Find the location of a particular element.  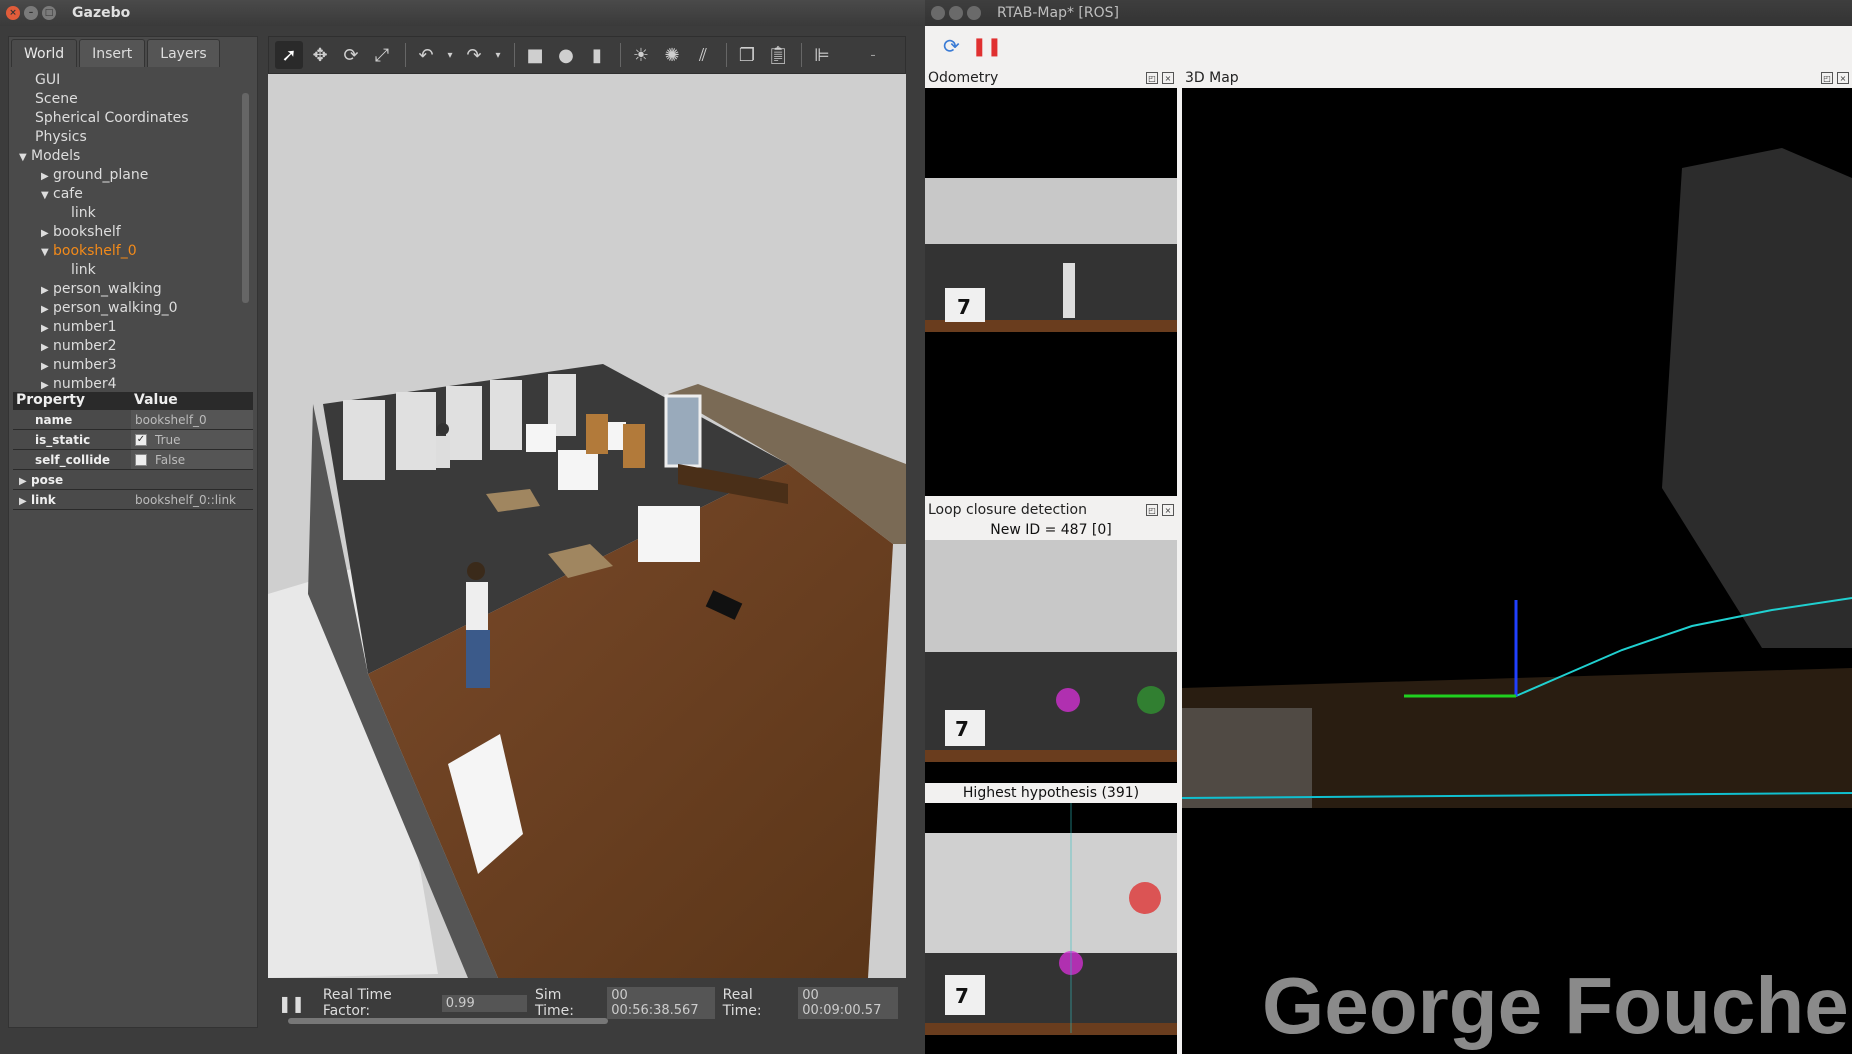

translate-icon: ✥ is located at coordinates (320, 55).